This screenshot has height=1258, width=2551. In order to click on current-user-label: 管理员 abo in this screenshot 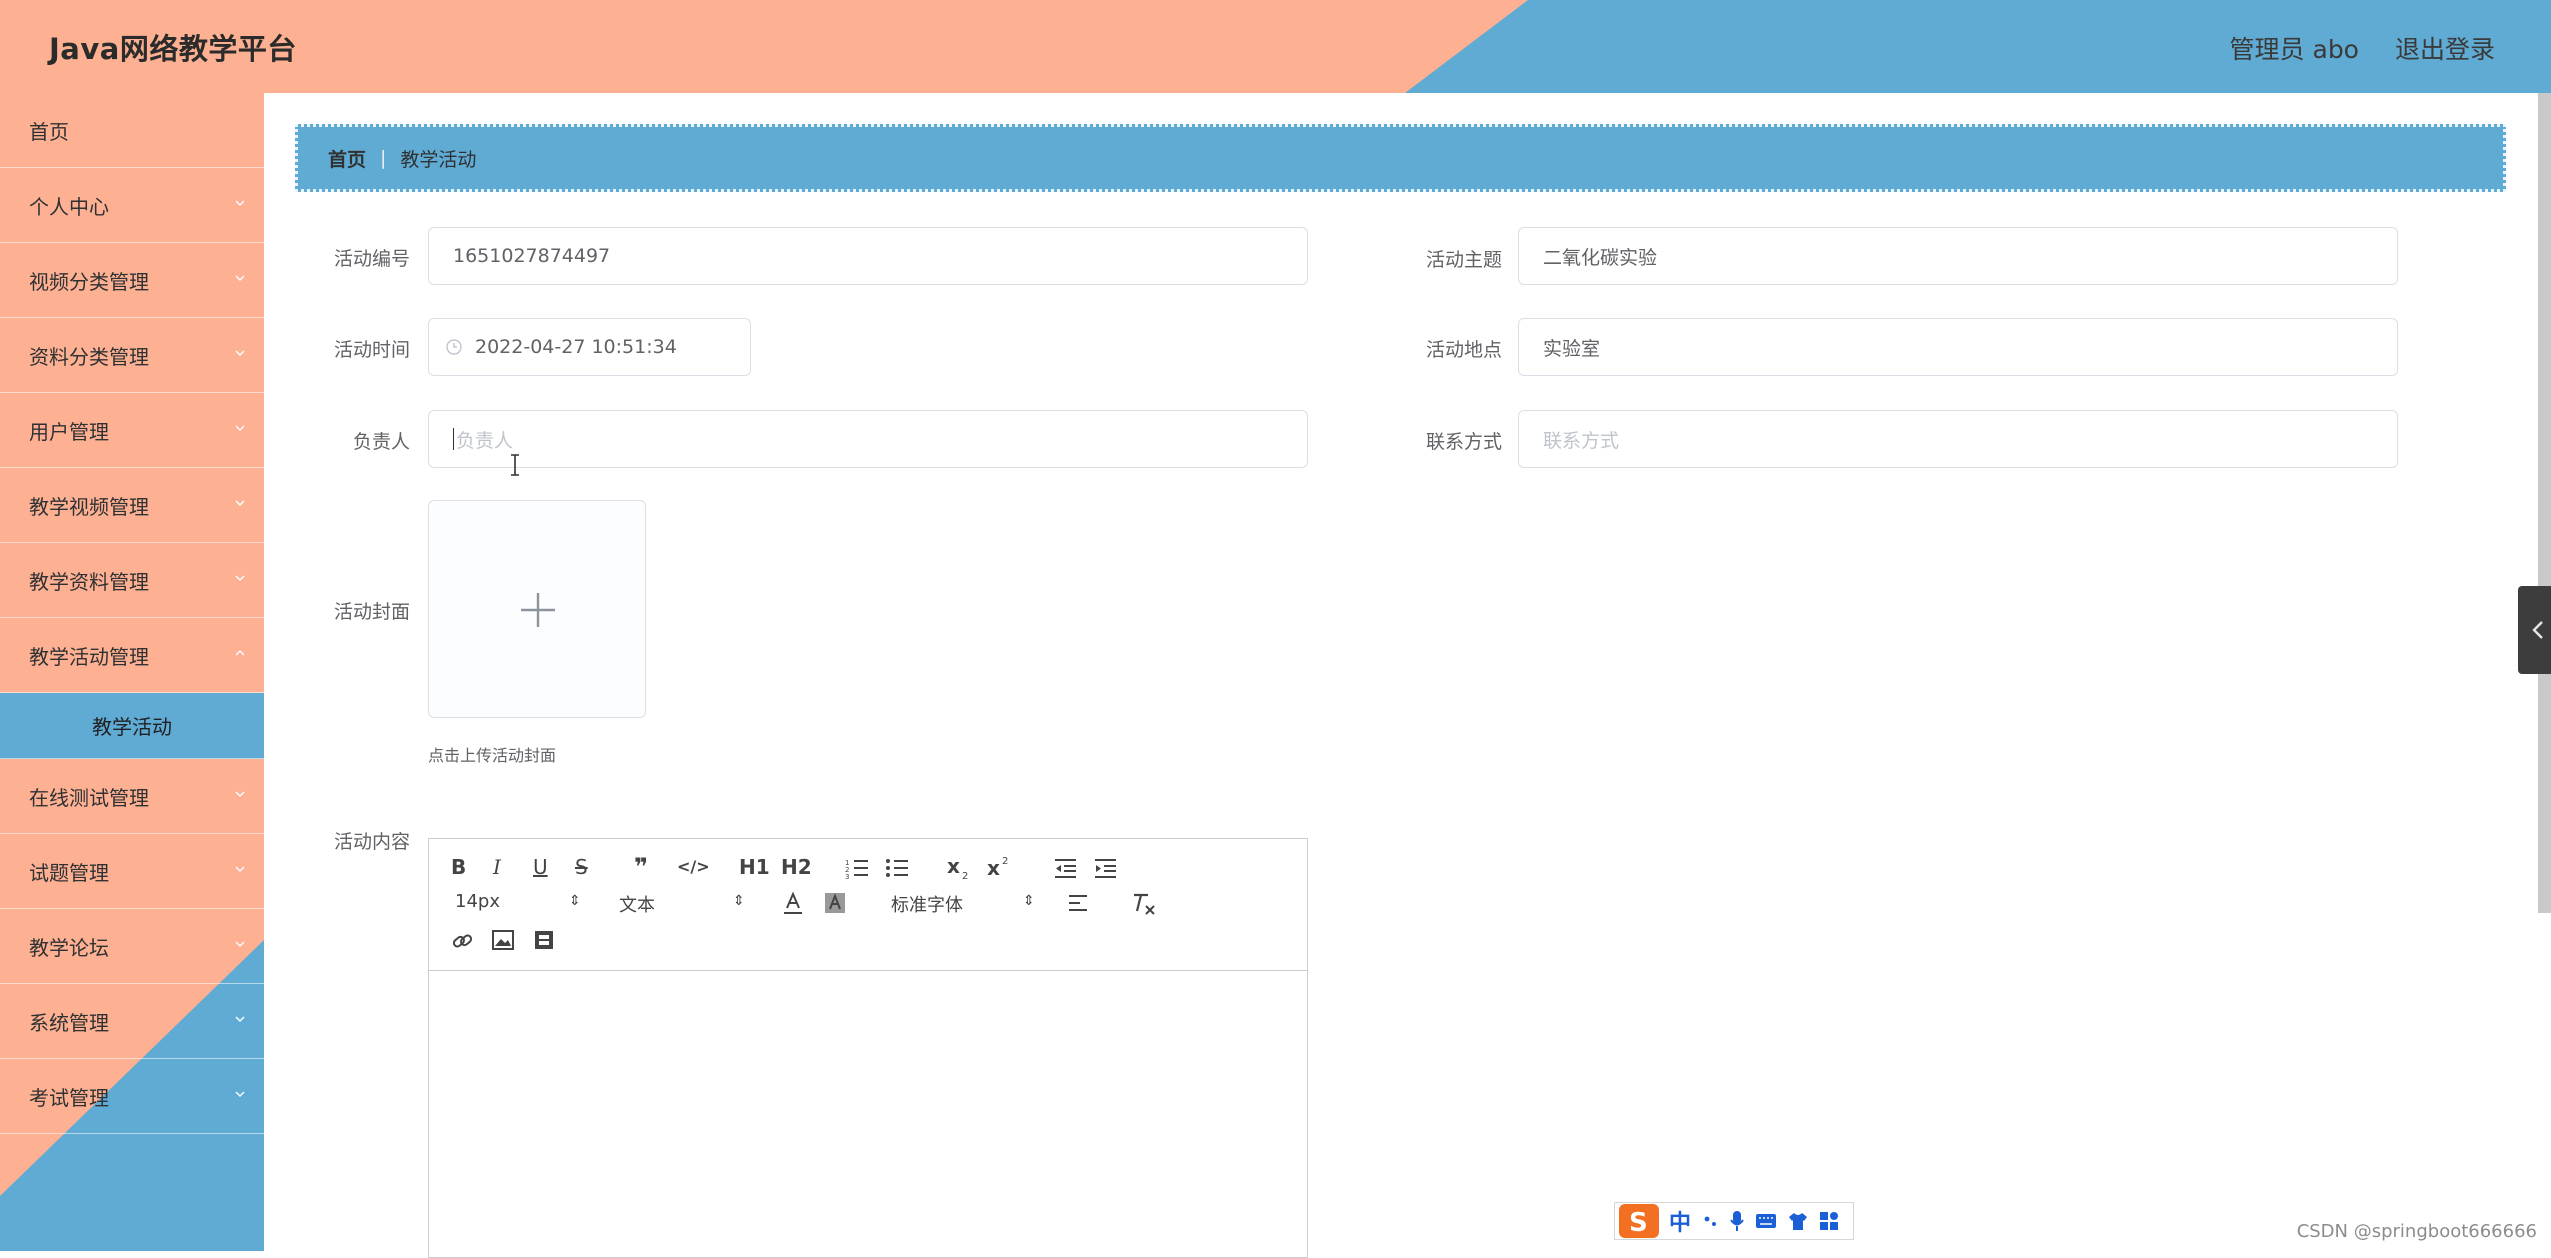, I will do `click(2294, 49)`.